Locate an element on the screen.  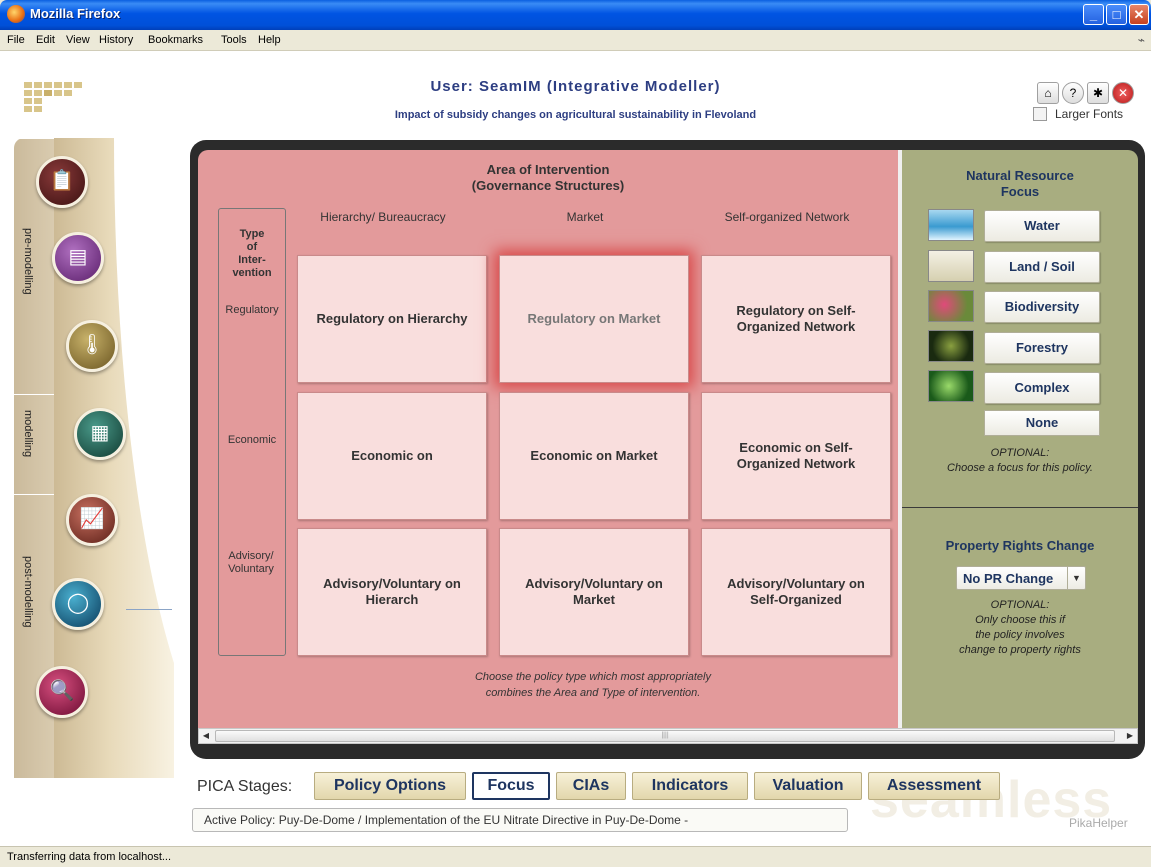
home-icon: ⌂ is located at coordinates (1048, 93).